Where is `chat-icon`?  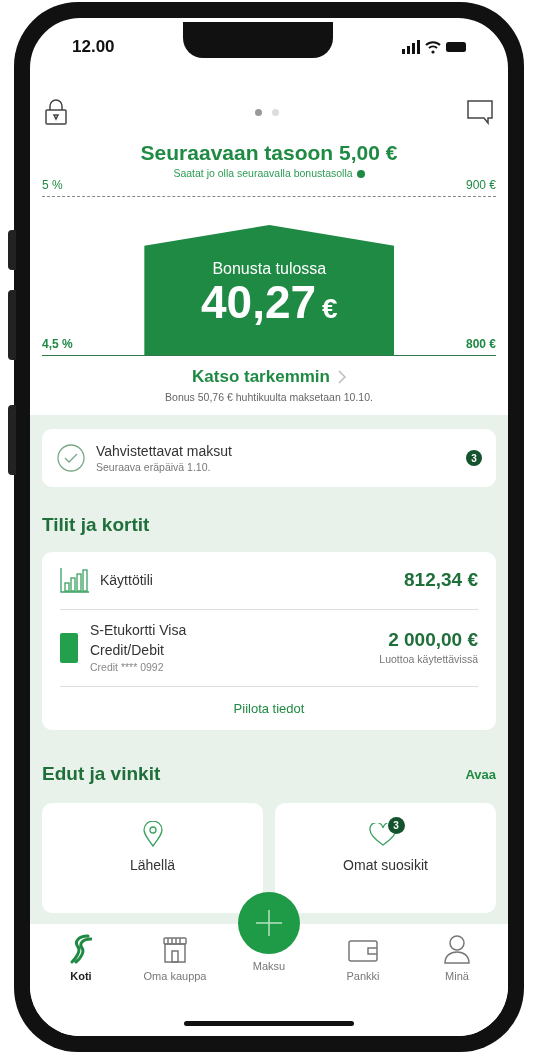 chat-icon is located at coordinates (480, 112).